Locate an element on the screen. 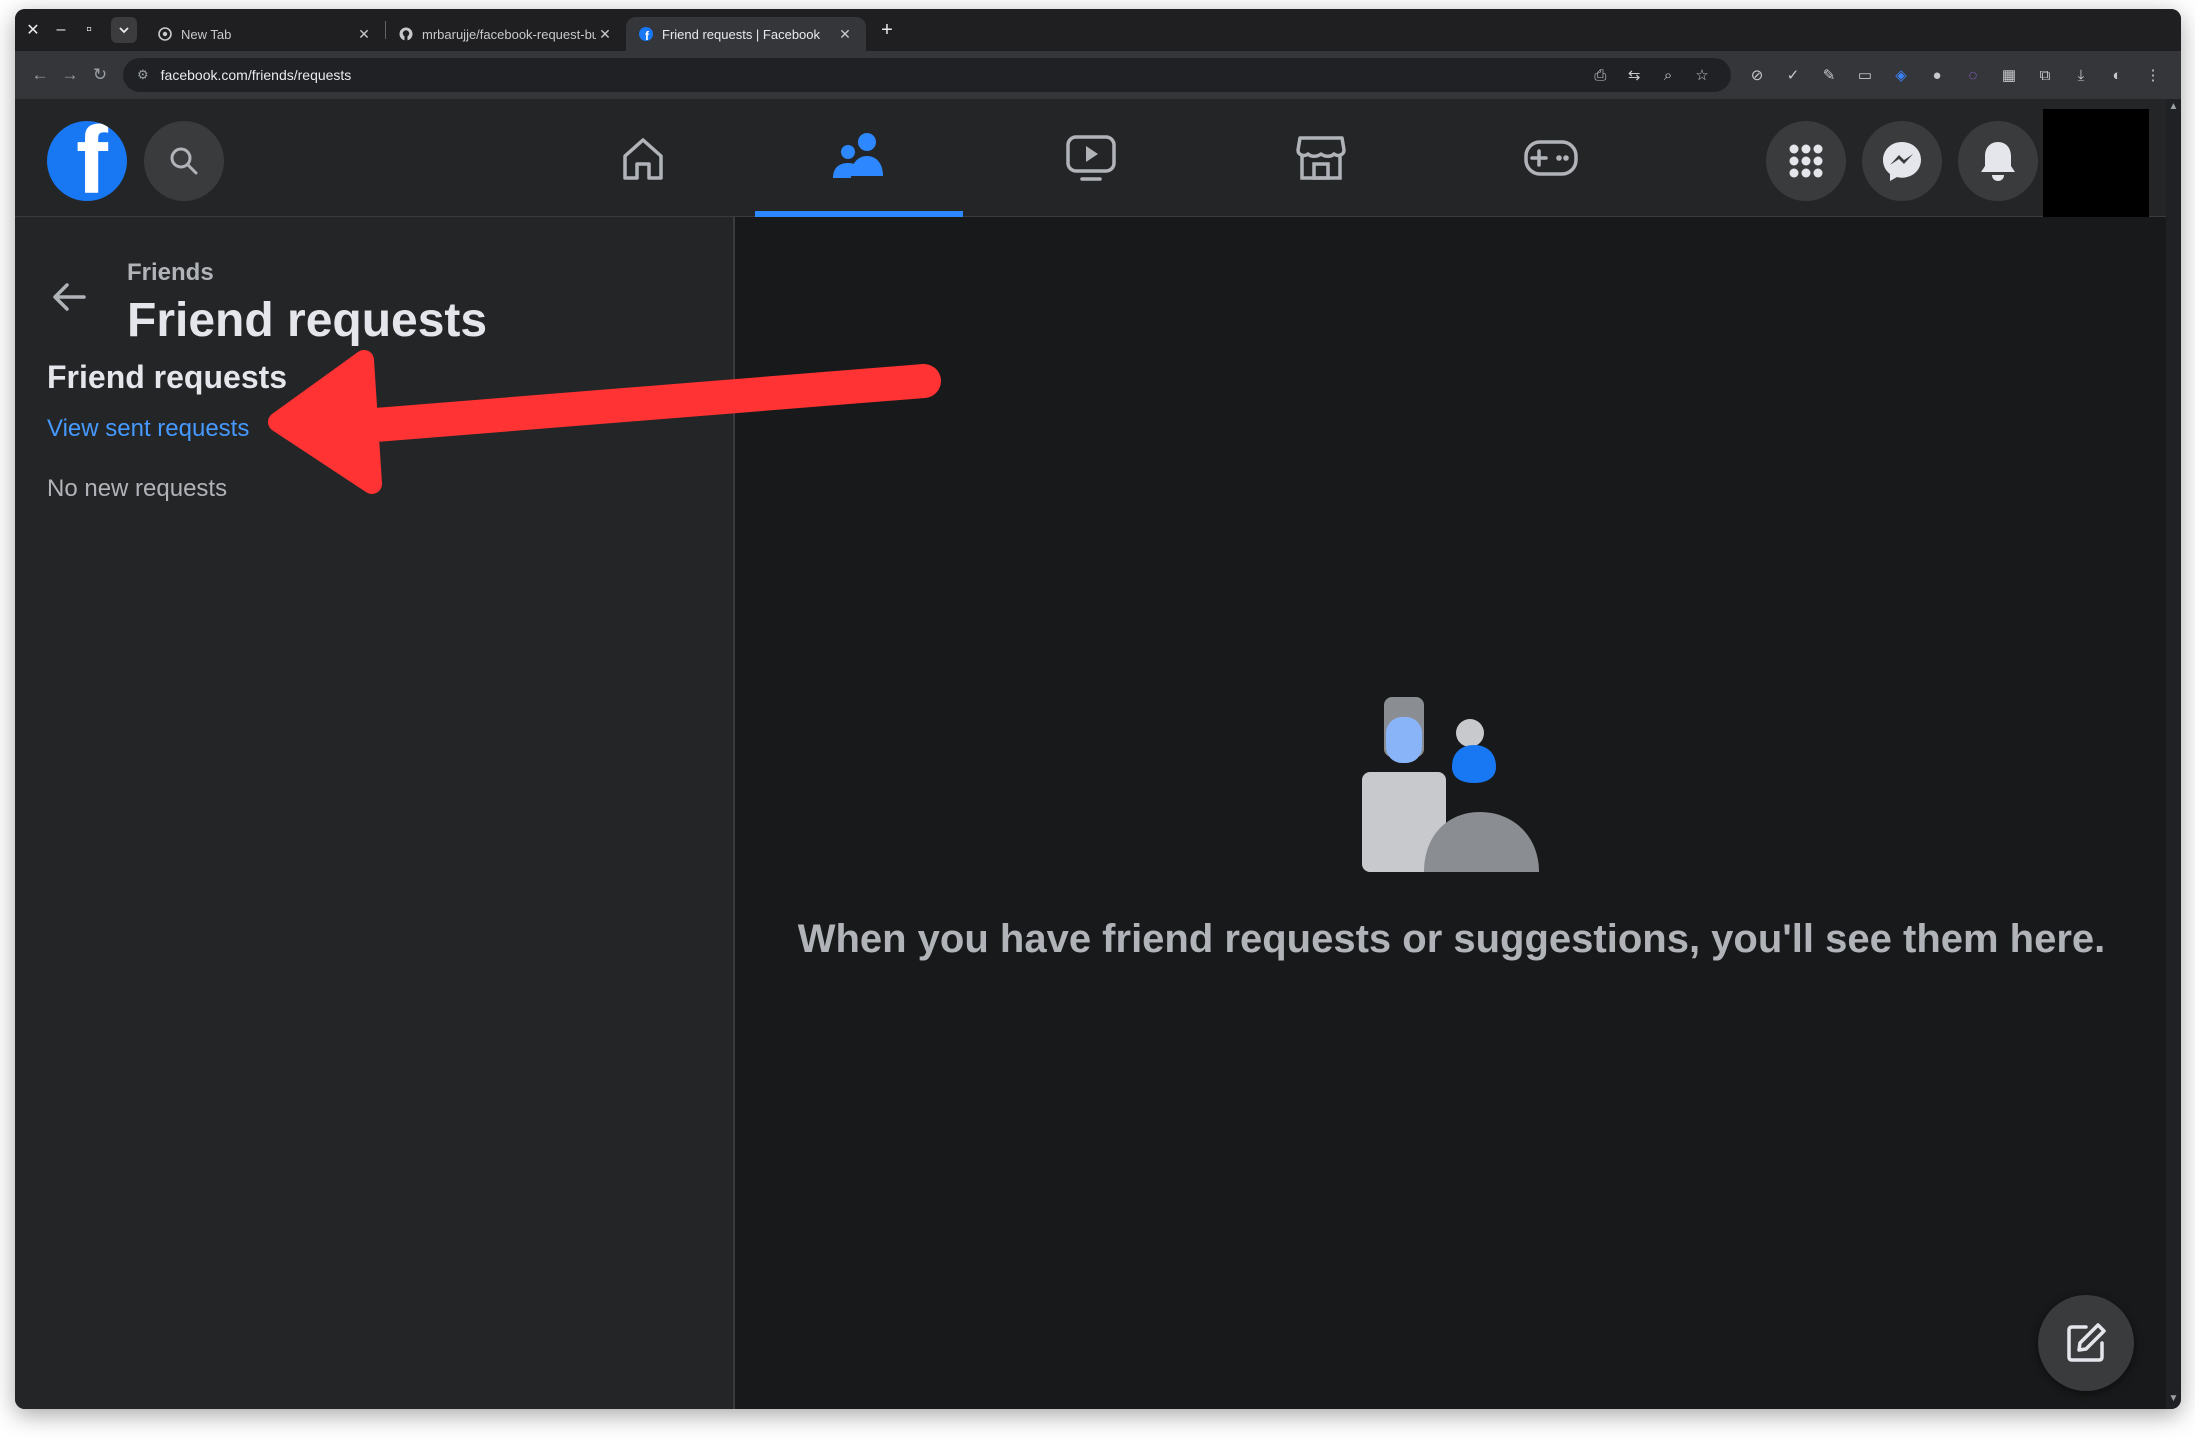  gamepad-icon is located at coordinates (1551, 158).